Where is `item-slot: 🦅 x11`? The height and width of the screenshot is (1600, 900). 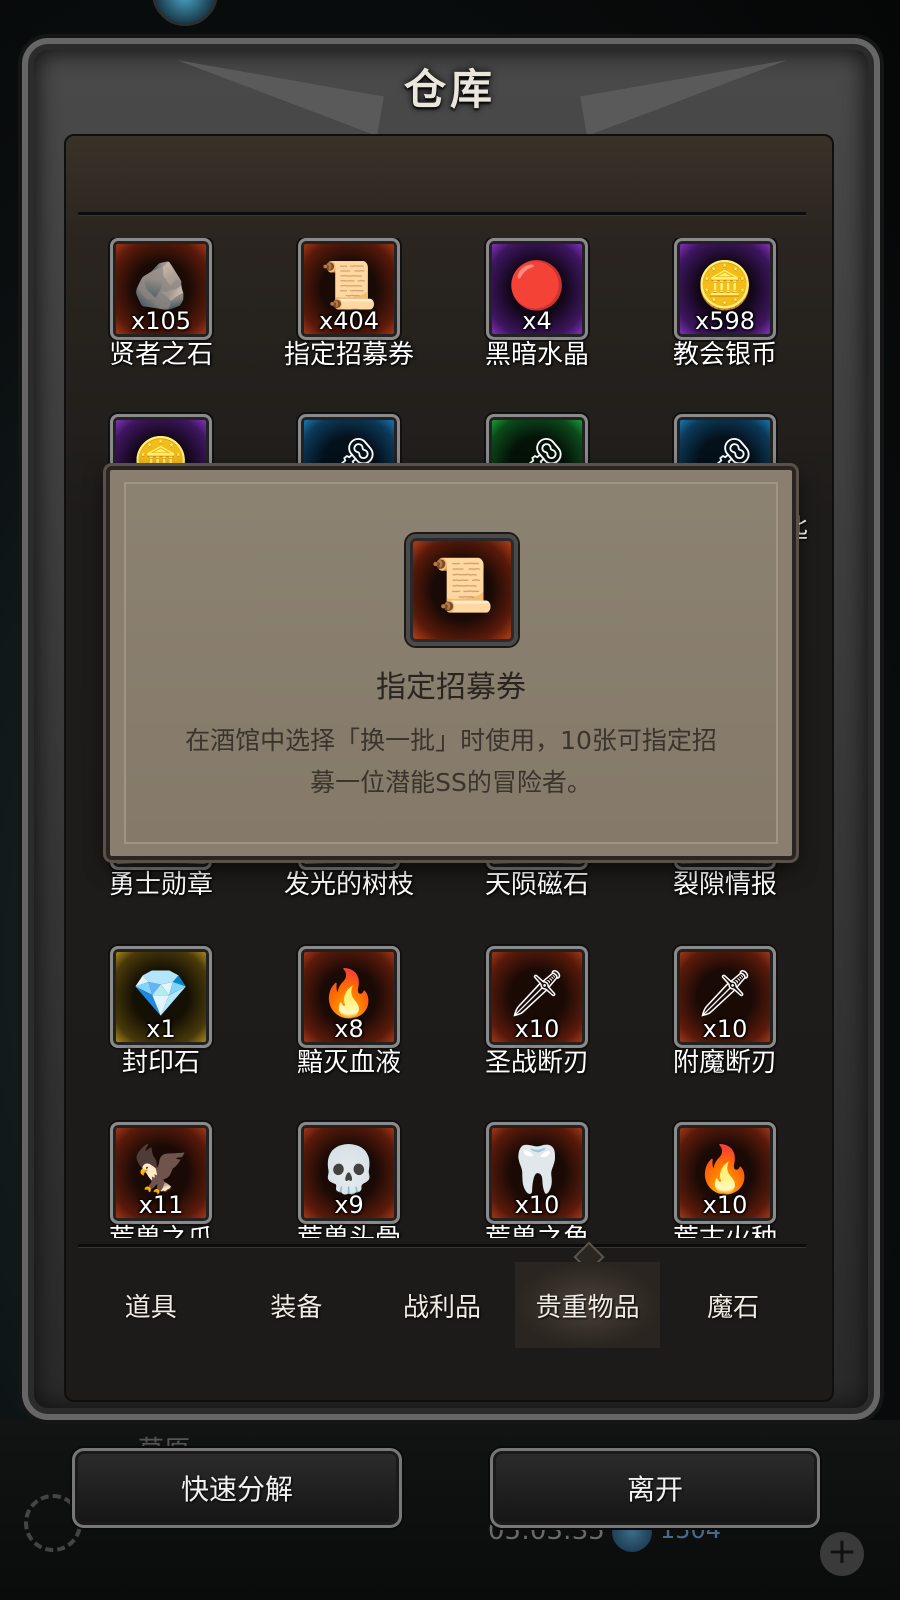
item-slot: 🦅 x11 is located at coordinates (161, 1173).